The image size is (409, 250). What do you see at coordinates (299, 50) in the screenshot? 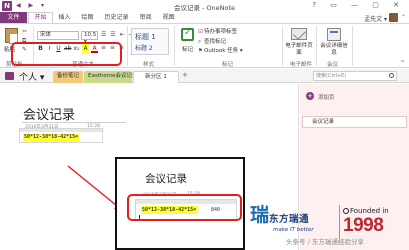
I see `email-page-button: 电子邮件页面` at bounding box center [299, 50].